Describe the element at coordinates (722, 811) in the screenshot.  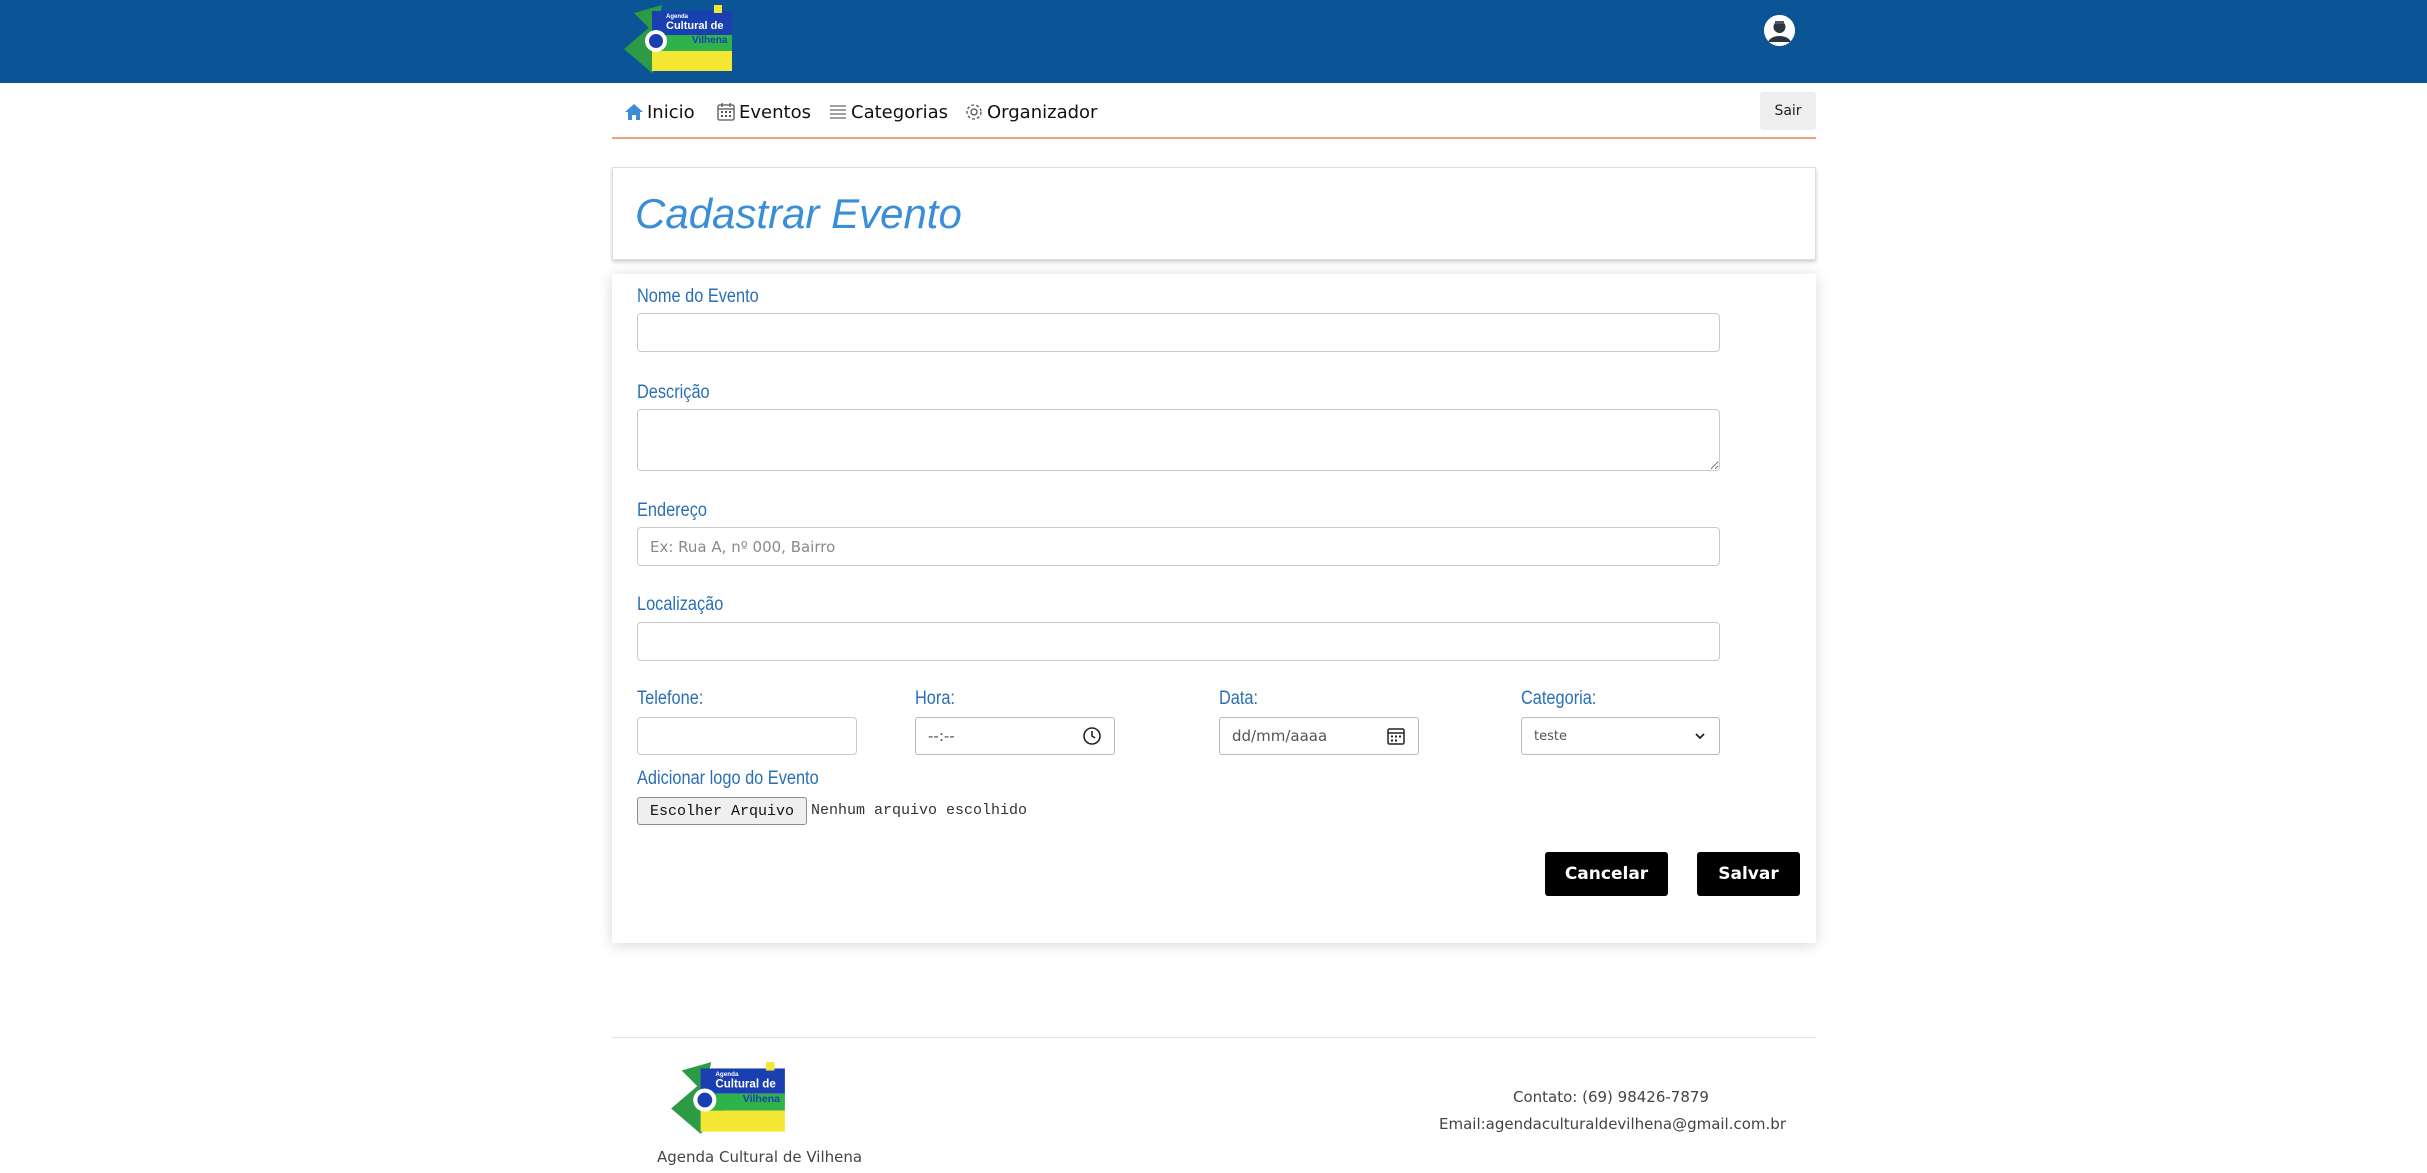
I see `choose-file-button: Escolher Arquivo` at that location.